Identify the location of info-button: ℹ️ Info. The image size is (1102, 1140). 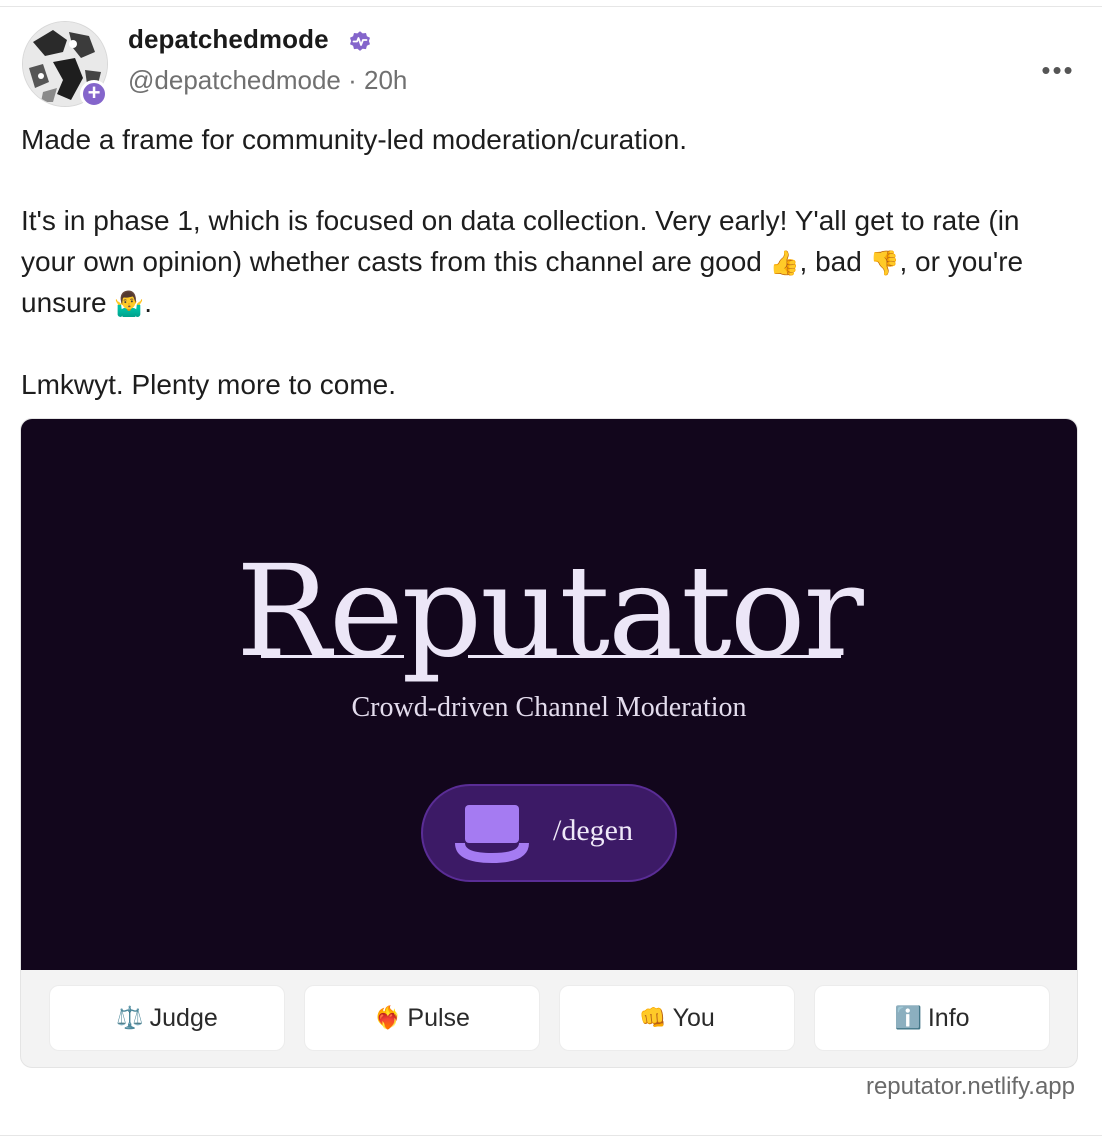
(932, 1018).